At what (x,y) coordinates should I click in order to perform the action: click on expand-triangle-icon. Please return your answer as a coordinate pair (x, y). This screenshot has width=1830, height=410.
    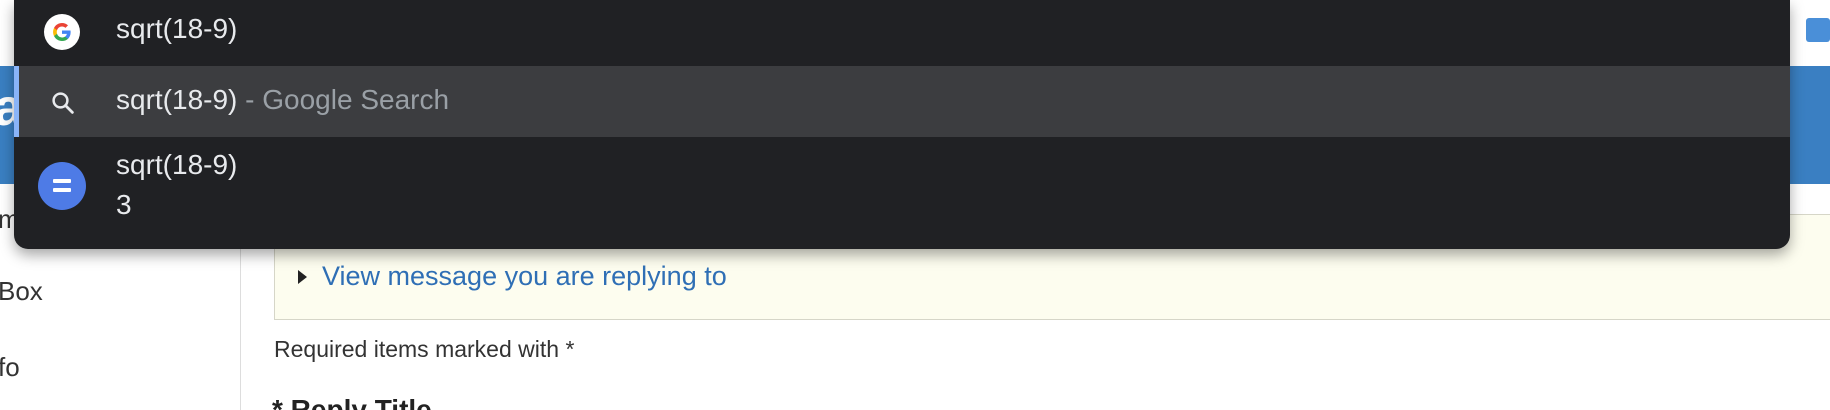
    Looking at the image, I should click on (302, 277).